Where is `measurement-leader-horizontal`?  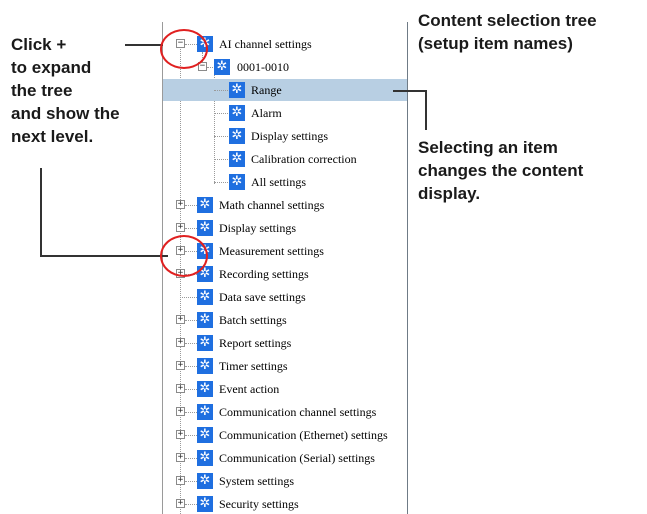 measurement-leader-horizontal is located at coordinates (104, 256).